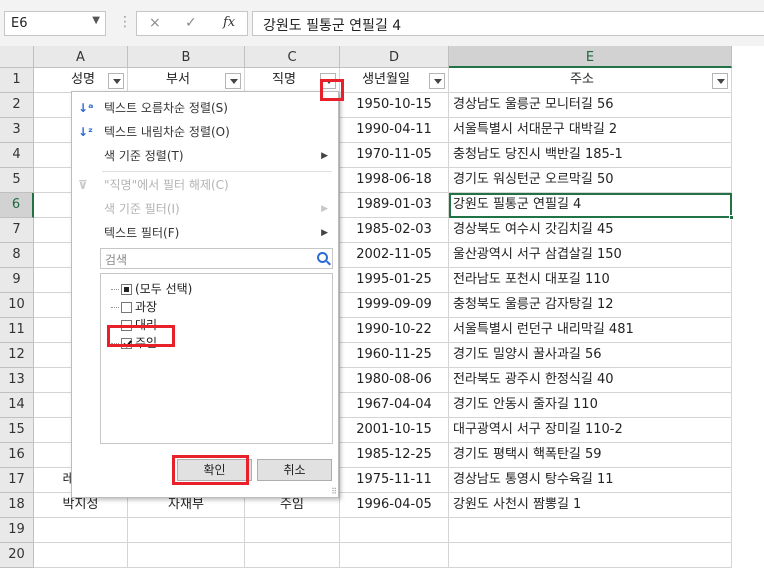 The width and height of the screenshot is (764, 572). I want to click on cell: 경기도 안동시 줄자길 110, so click(590, 405).